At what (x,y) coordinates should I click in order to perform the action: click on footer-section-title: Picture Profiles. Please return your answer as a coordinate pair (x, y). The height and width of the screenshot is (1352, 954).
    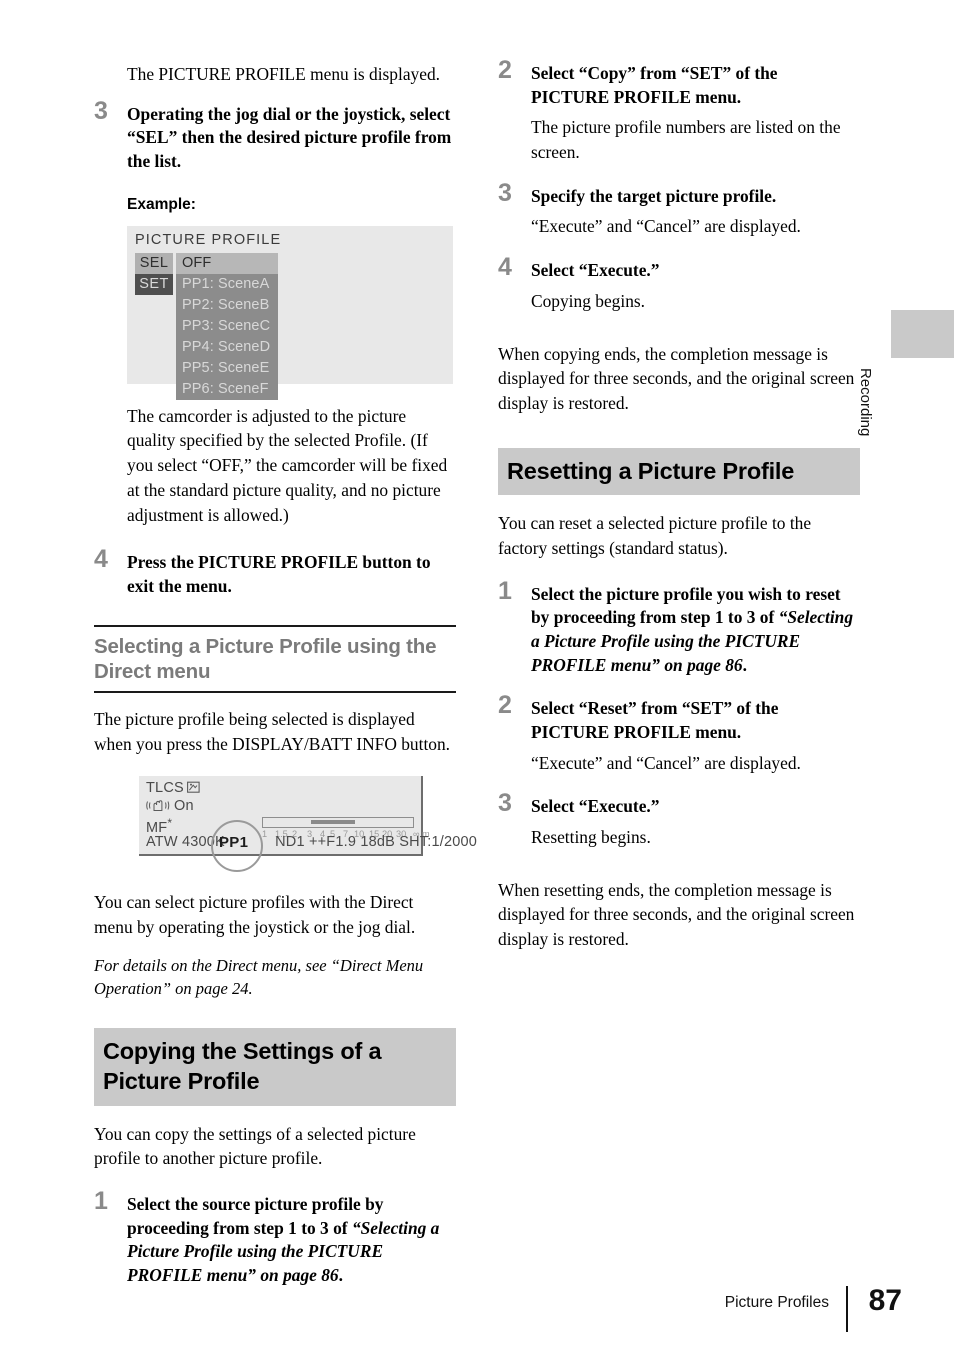
    Looking at the image, I should click on (776, 1302).